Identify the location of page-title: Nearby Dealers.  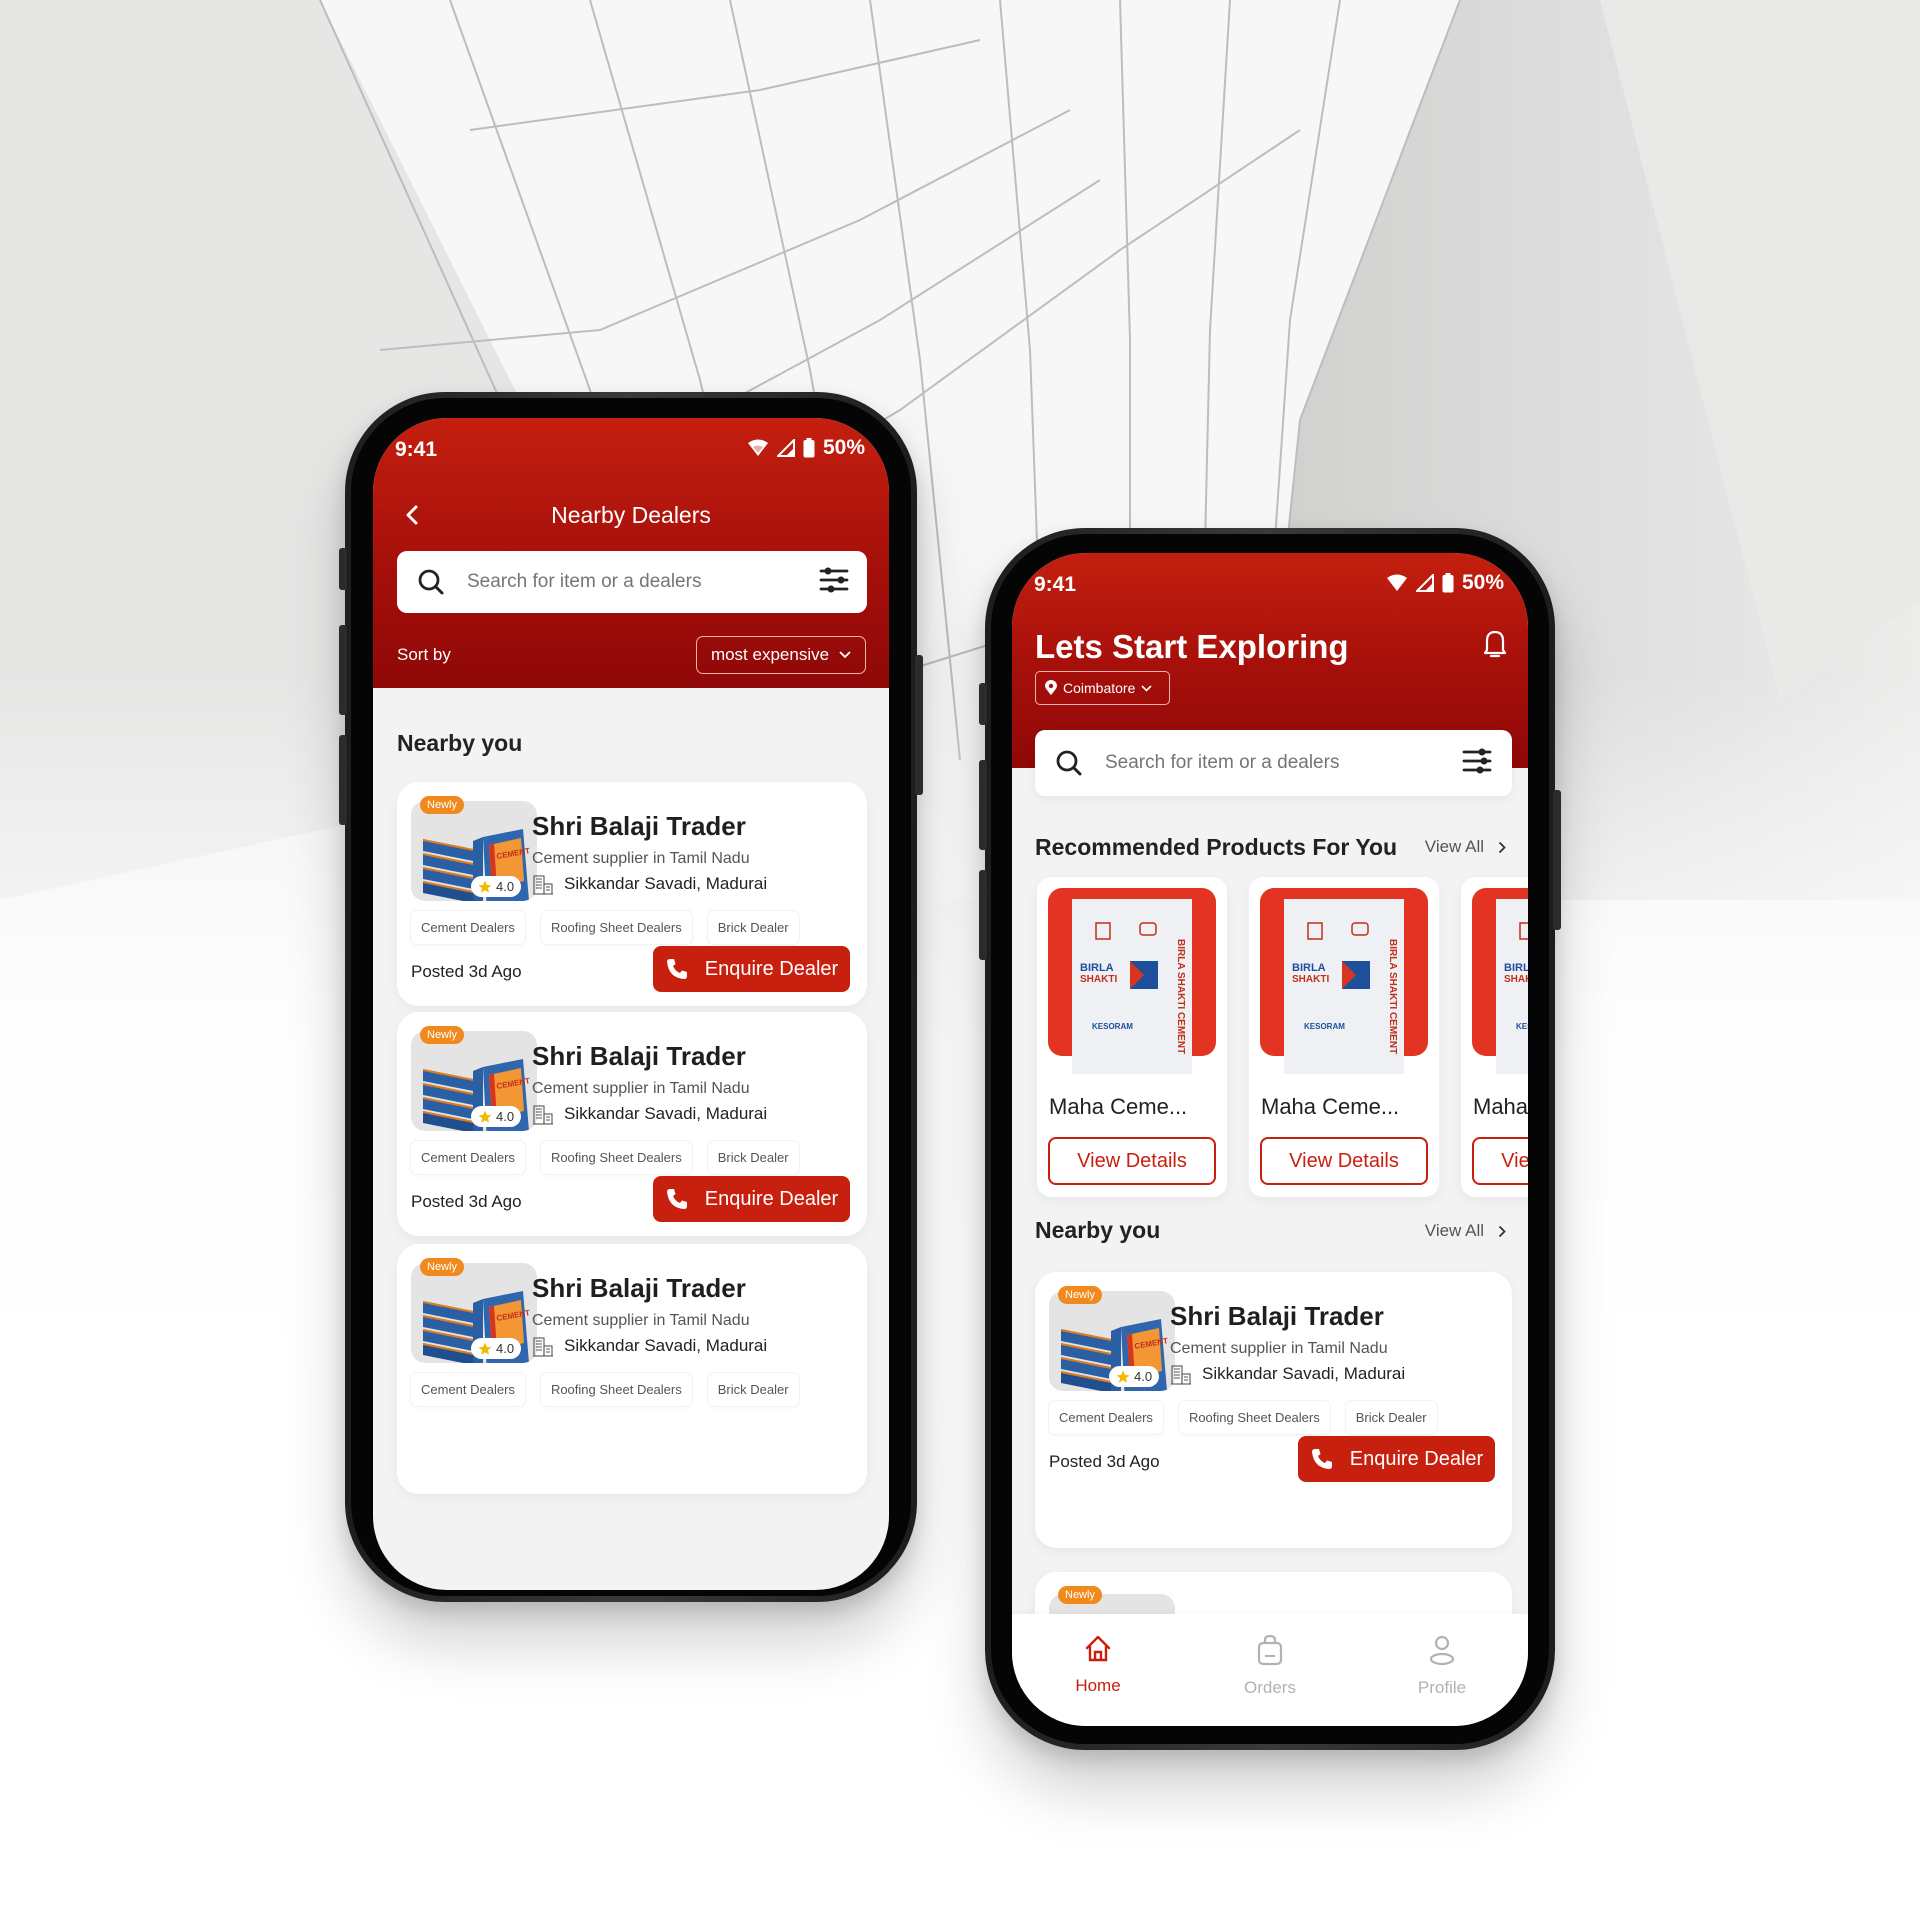
(631, 515).